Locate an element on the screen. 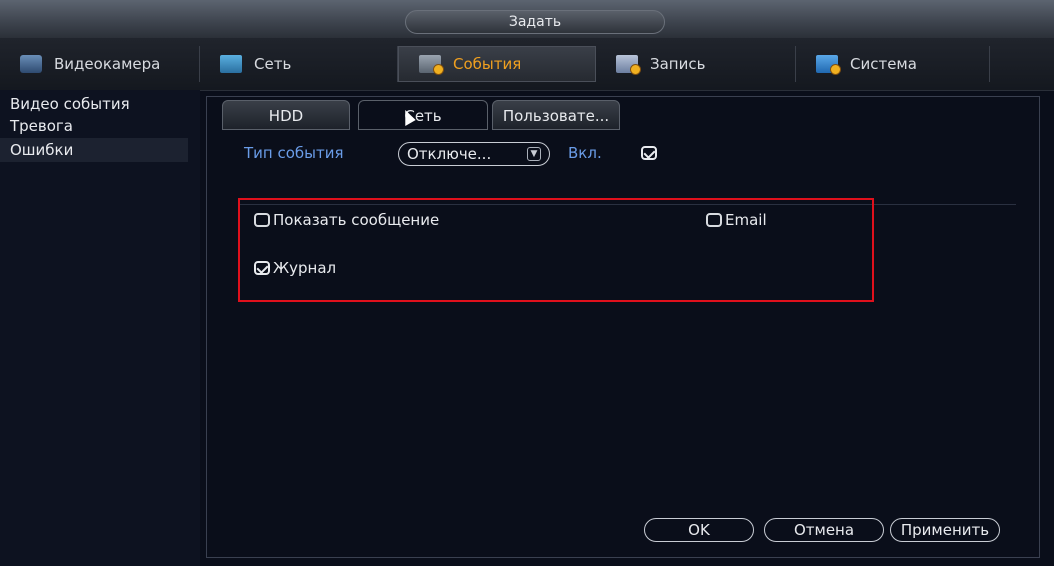  enable-checkbox is located at coordinates (649, 153).